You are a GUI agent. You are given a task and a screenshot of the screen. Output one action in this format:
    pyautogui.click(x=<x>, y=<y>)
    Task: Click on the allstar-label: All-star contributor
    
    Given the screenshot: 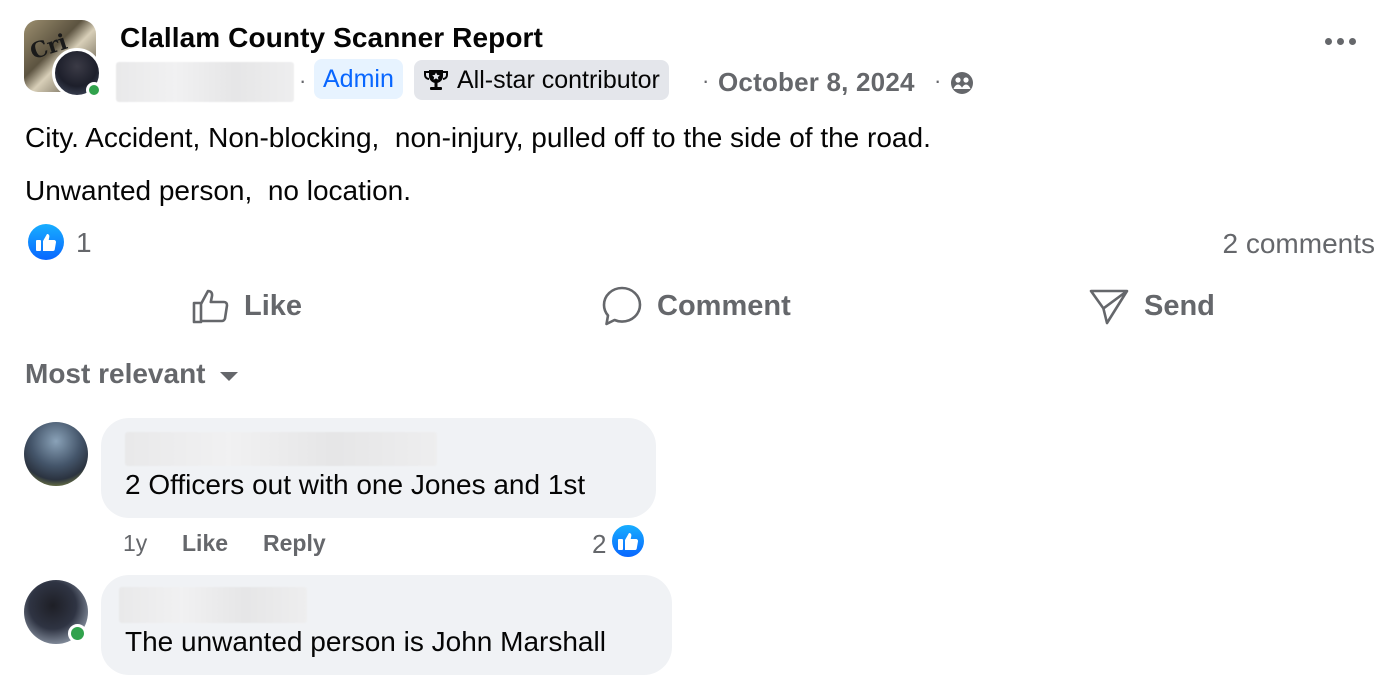 What is the action you would take?
    pyautogui.click(x=558, y=80)
    